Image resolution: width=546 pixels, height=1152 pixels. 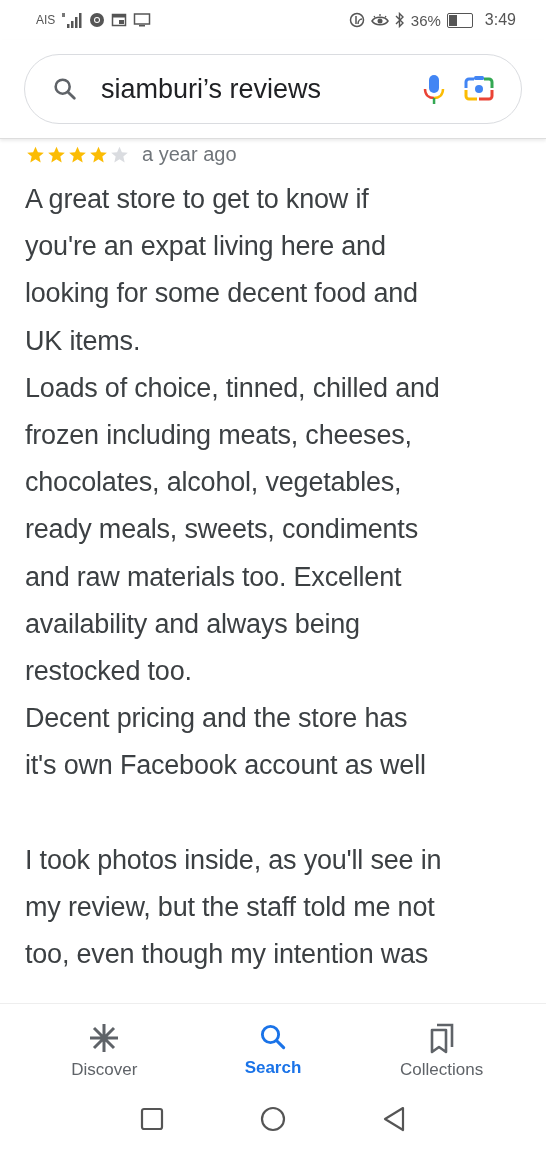 What do you see at coordinates (479, 89) in the screenshot?
I see `camera-icon` at bounding box center [479, 89].